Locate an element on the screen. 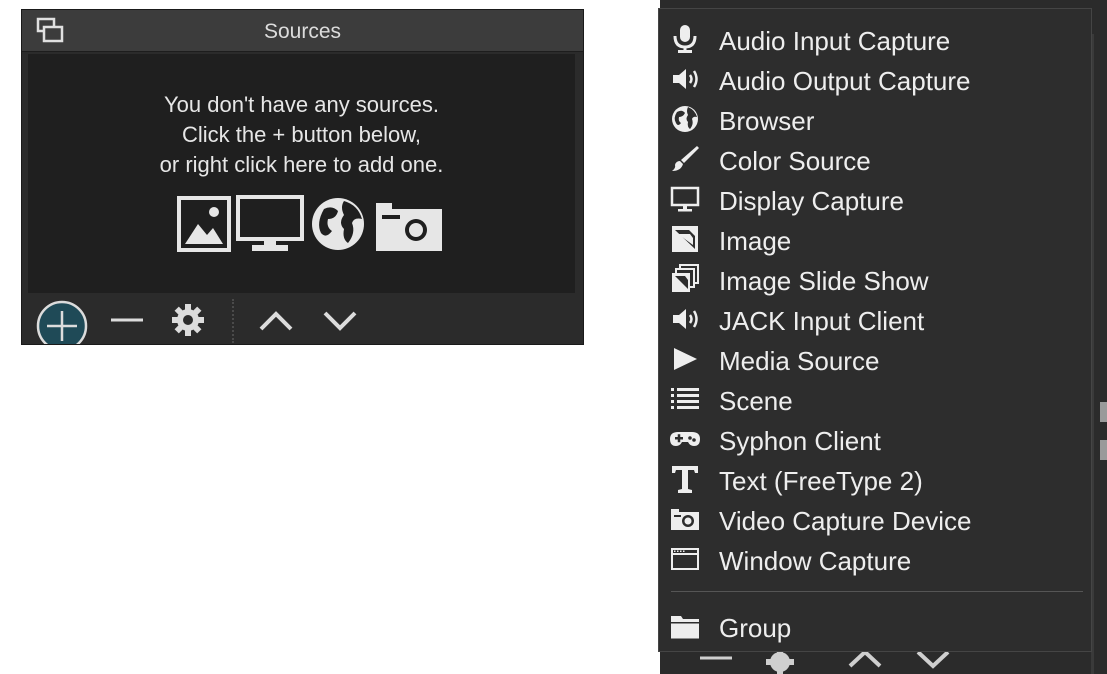  menu-item-window-capture: Window Capture is located at coordinates (875, 559).